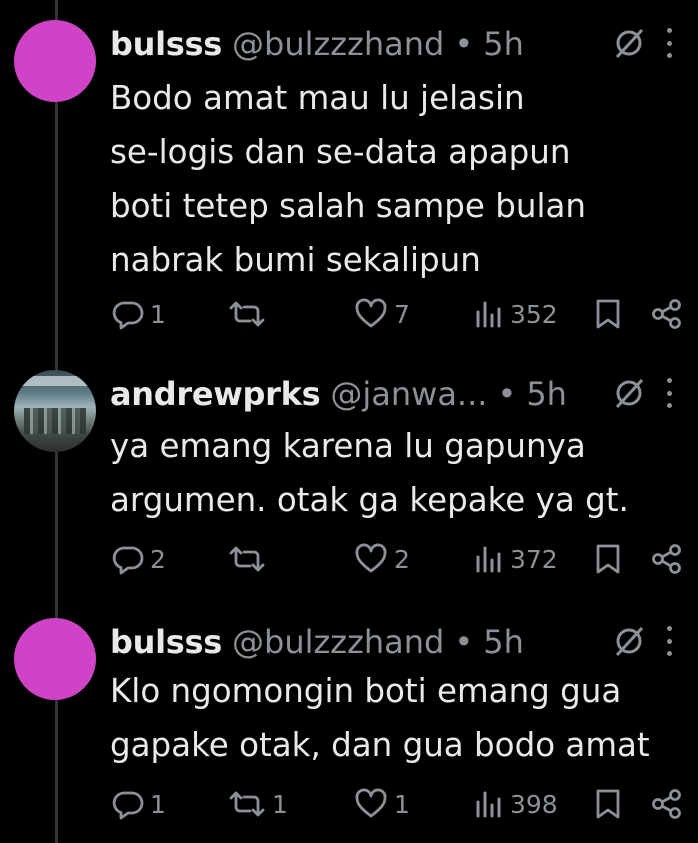 The width and height of the screenshot is (698, 843). Describe the element at coordinates (349, 804) in the screenshot. I see `action-bar: 1 1 1 398` at that location.